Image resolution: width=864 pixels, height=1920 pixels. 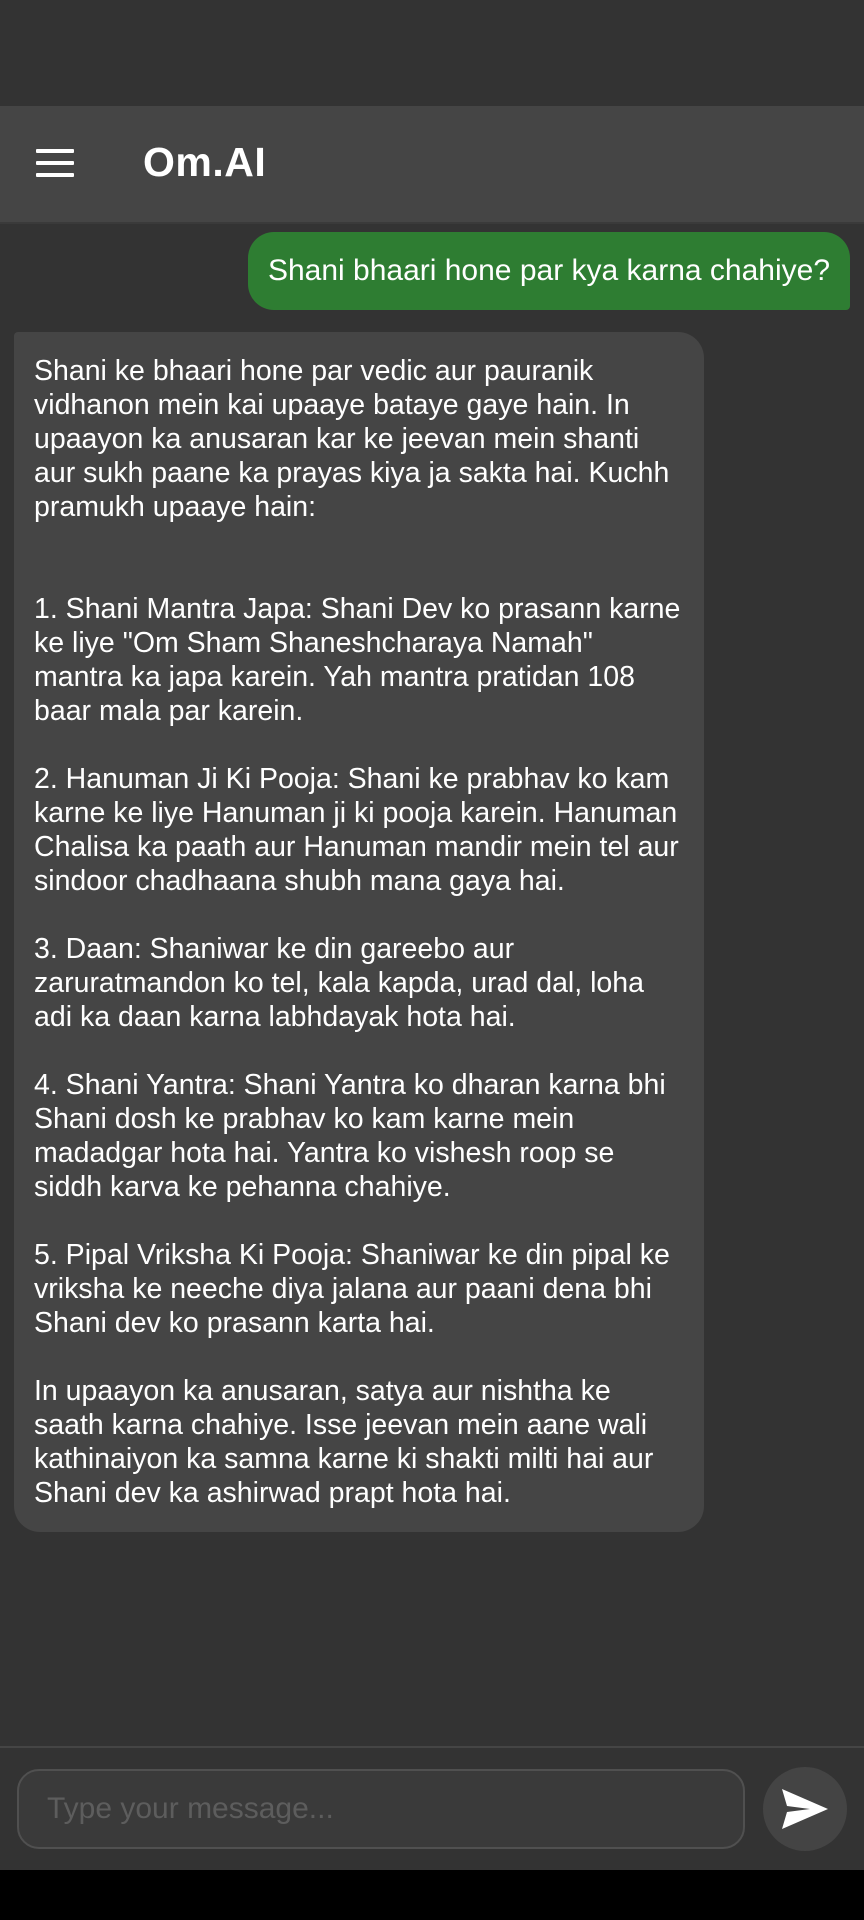 What do you see at coordinates (548, 271) in the screenshot?
I see `user-message: Shani bhaari hone par kya karna chahiye?` at bounding box center [548, 271].